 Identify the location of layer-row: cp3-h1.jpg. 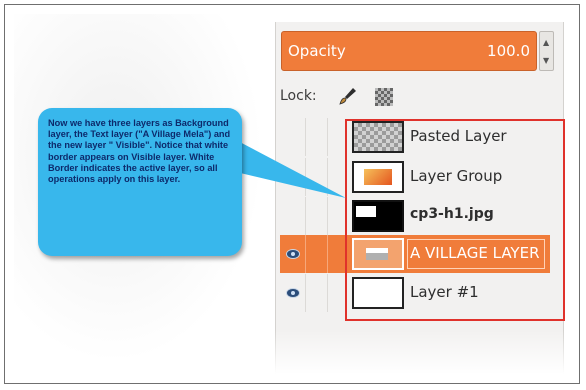
(415, 216).